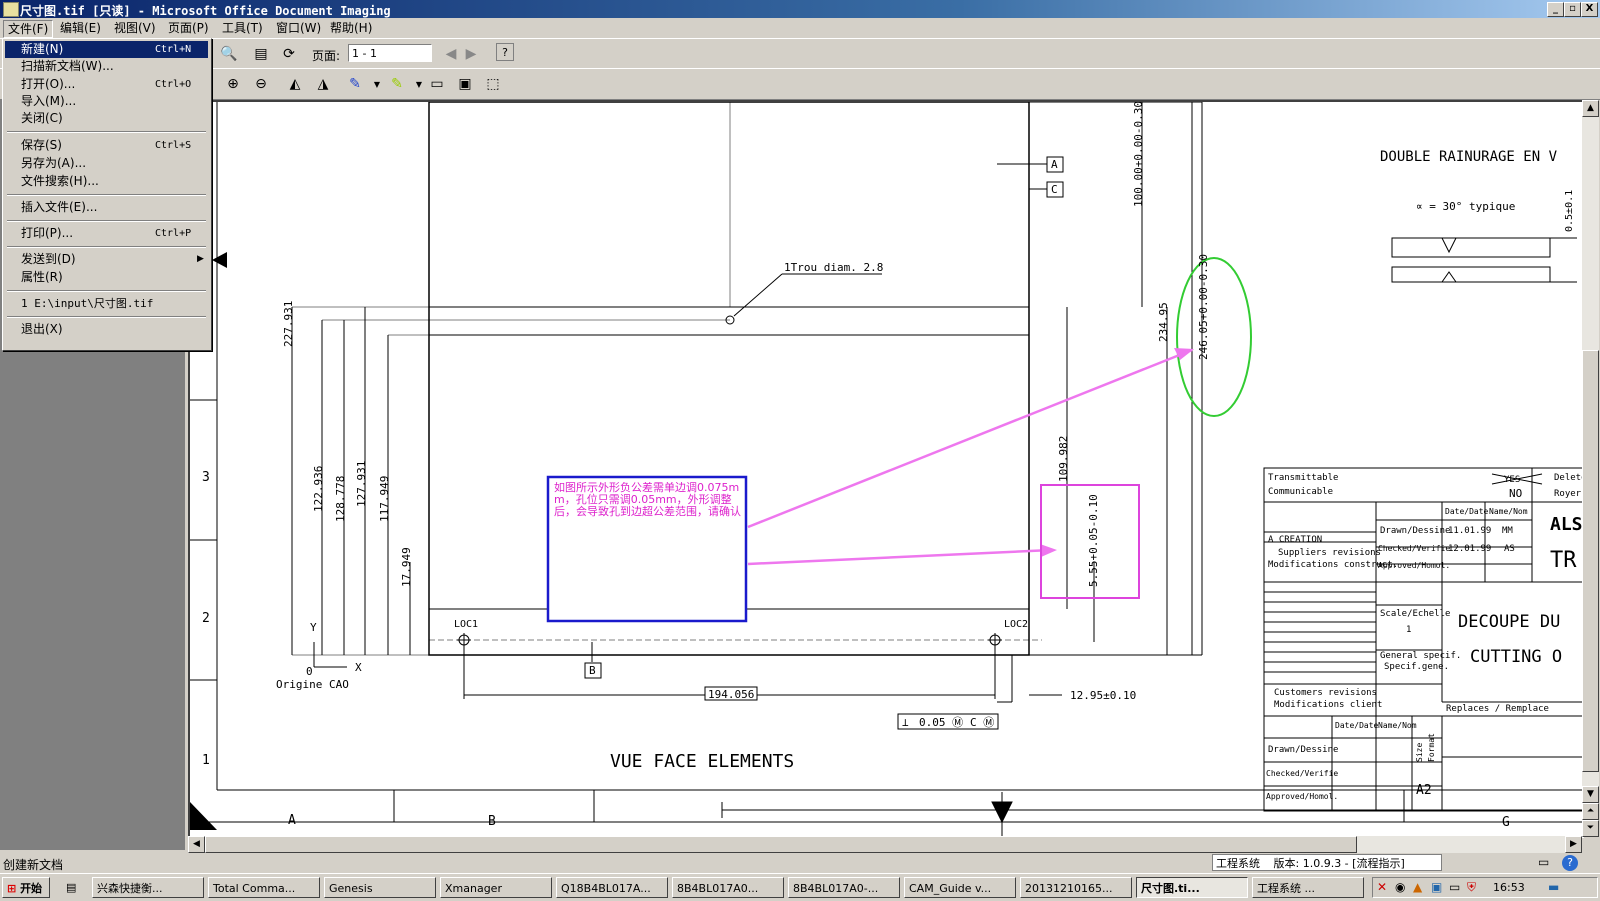 The height and width of the screenshot is (901, 1600). What do you see at coordinates (11, 9) in the screenshot?
I see `app-icon` at bounding box center [11, 9].